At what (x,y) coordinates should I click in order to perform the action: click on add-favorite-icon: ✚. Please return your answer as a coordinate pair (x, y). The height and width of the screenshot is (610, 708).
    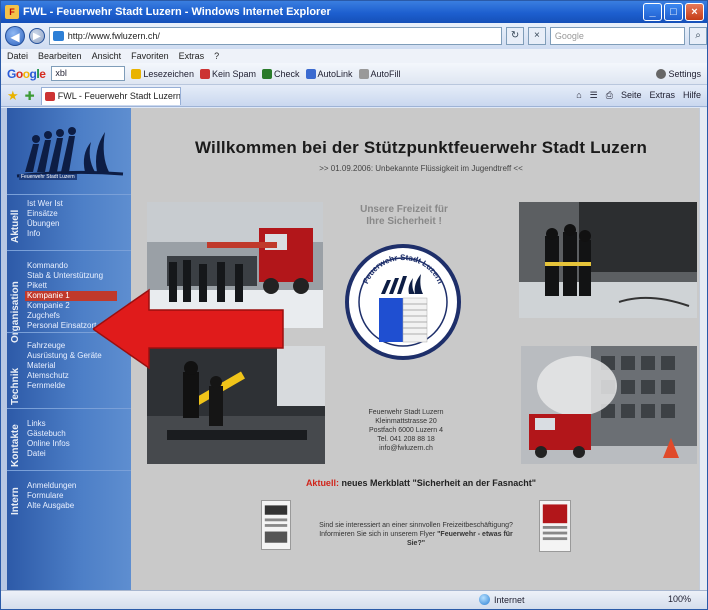
    Looking at the image, I should click on (30, 96).